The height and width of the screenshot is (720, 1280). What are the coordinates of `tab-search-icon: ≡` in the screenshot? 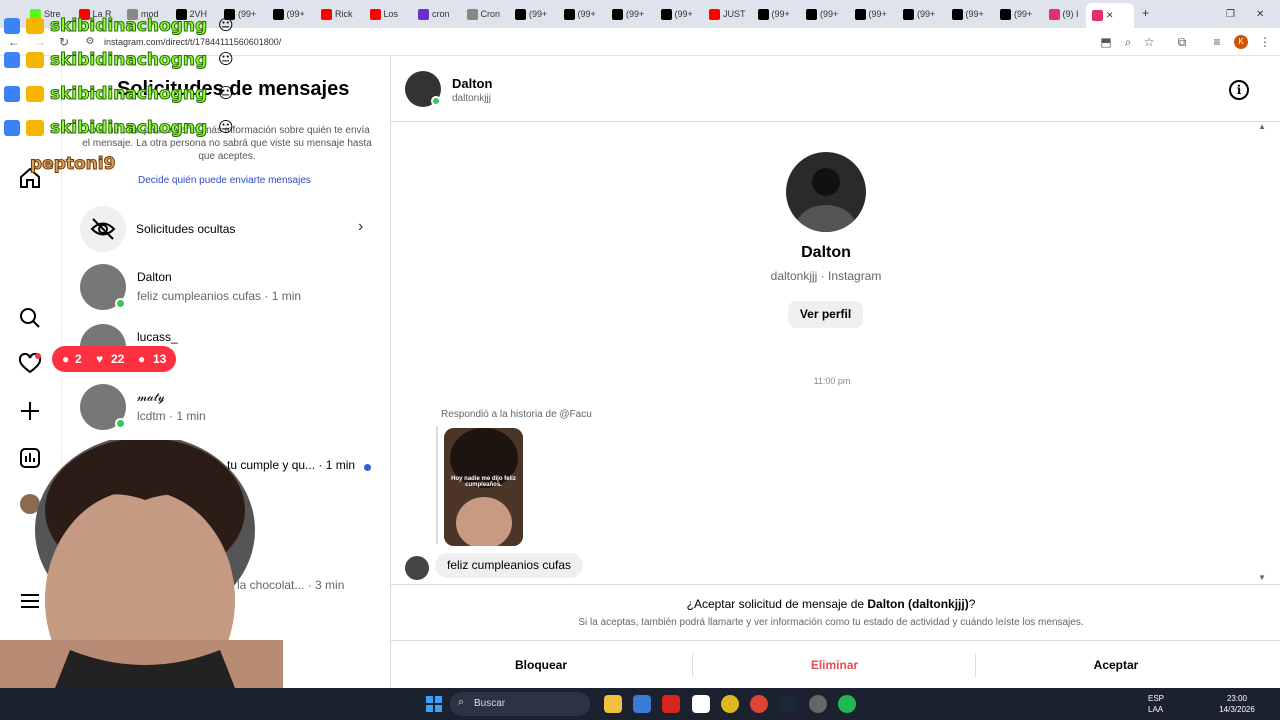 It's located at (1217, 42).